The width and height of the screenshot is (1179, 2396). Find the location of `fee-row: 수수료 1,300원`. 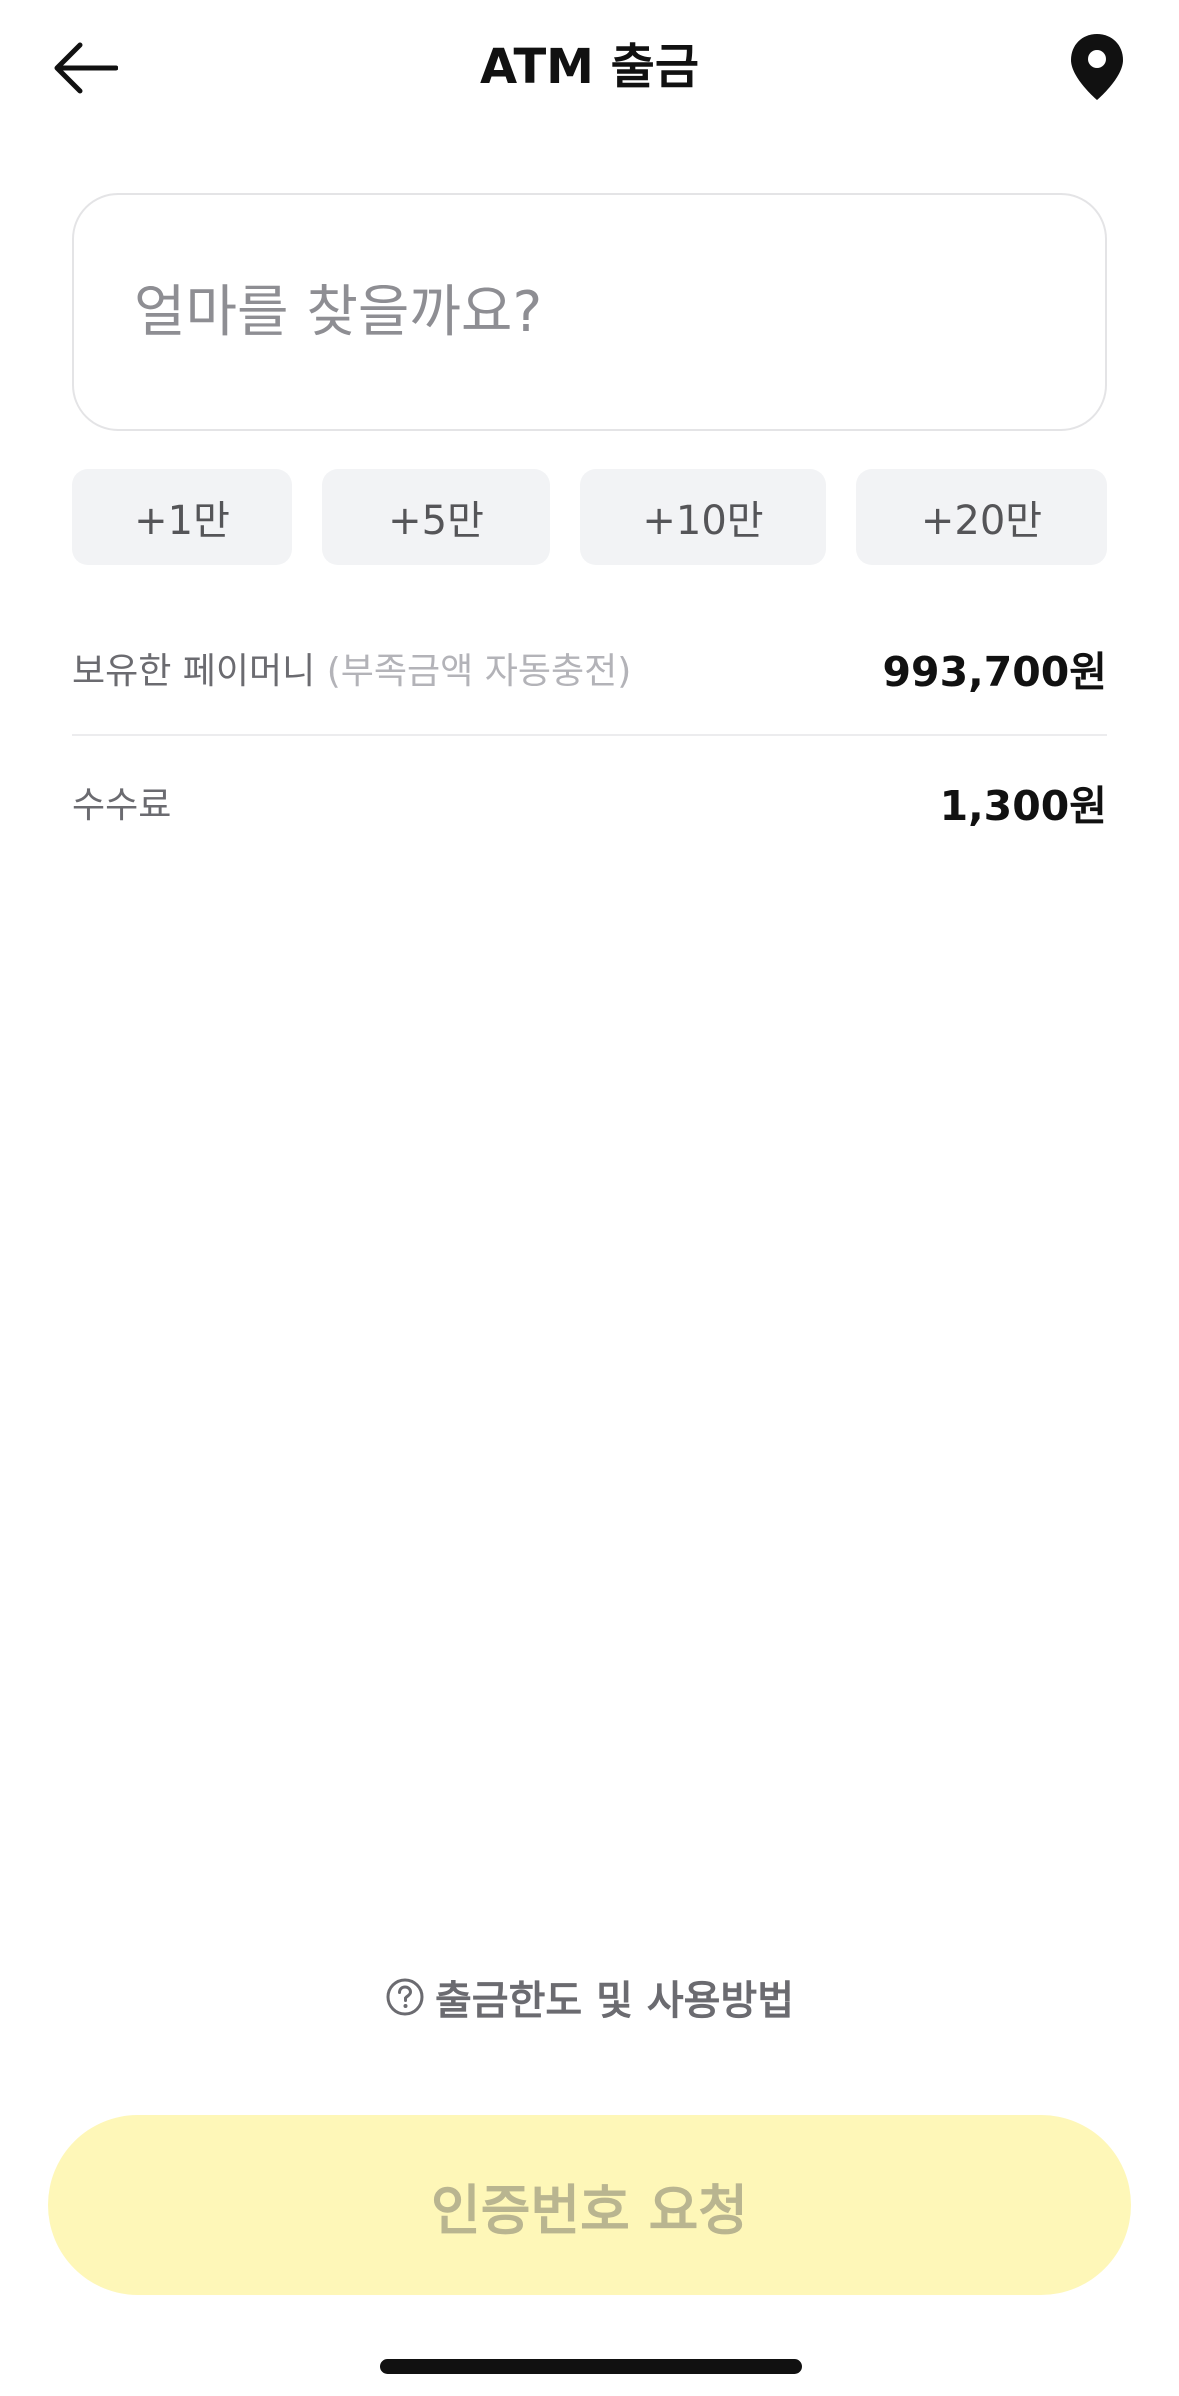

fee-row: 수수료 1,300원 is located at coordinates (589, 802).